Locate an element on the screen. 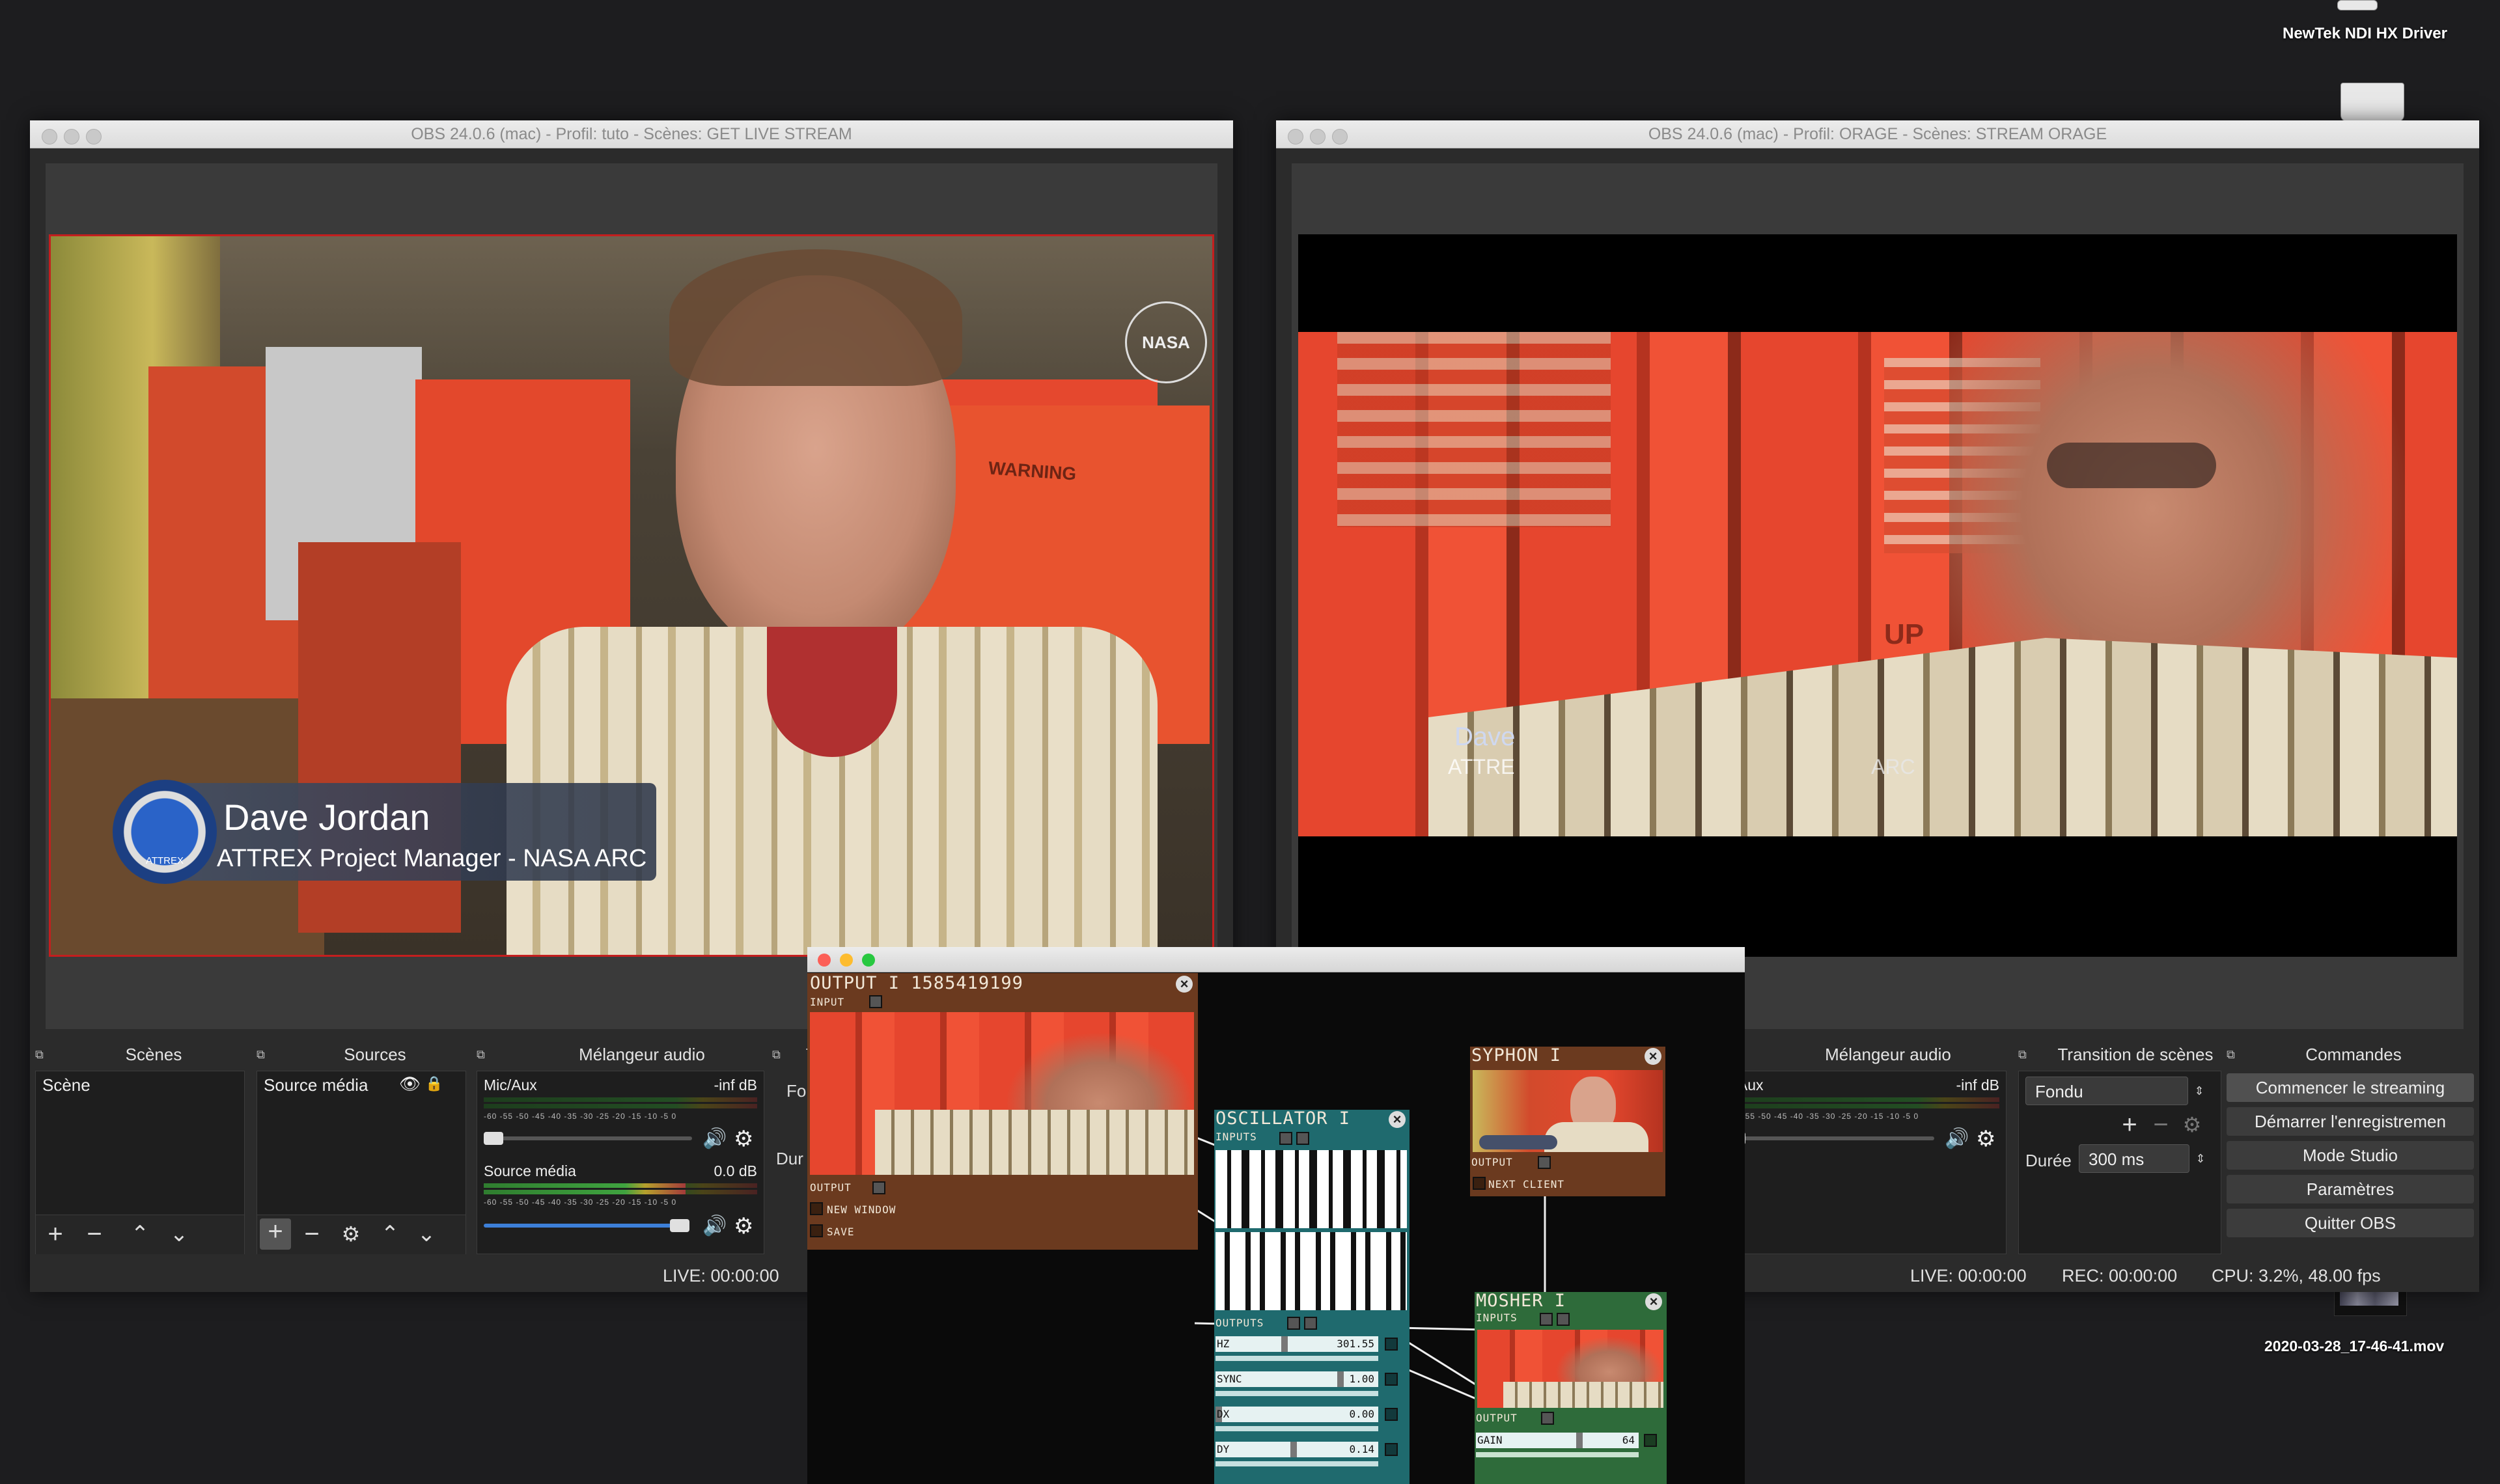 The height and width of the screenshot is (1484, 2500). source-item: Source média is located at coordinates (316, 1085).